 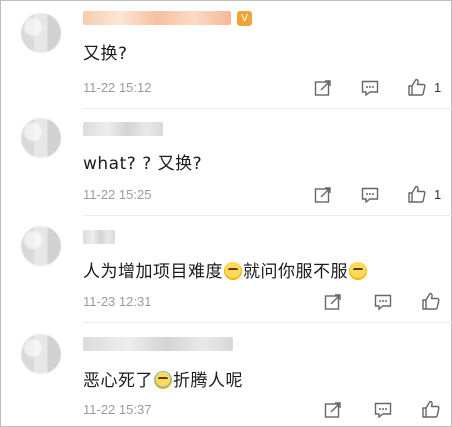 I want to click on comment-text: 人为增加项目难度 就问你服不服, so click(x=225, y=269).